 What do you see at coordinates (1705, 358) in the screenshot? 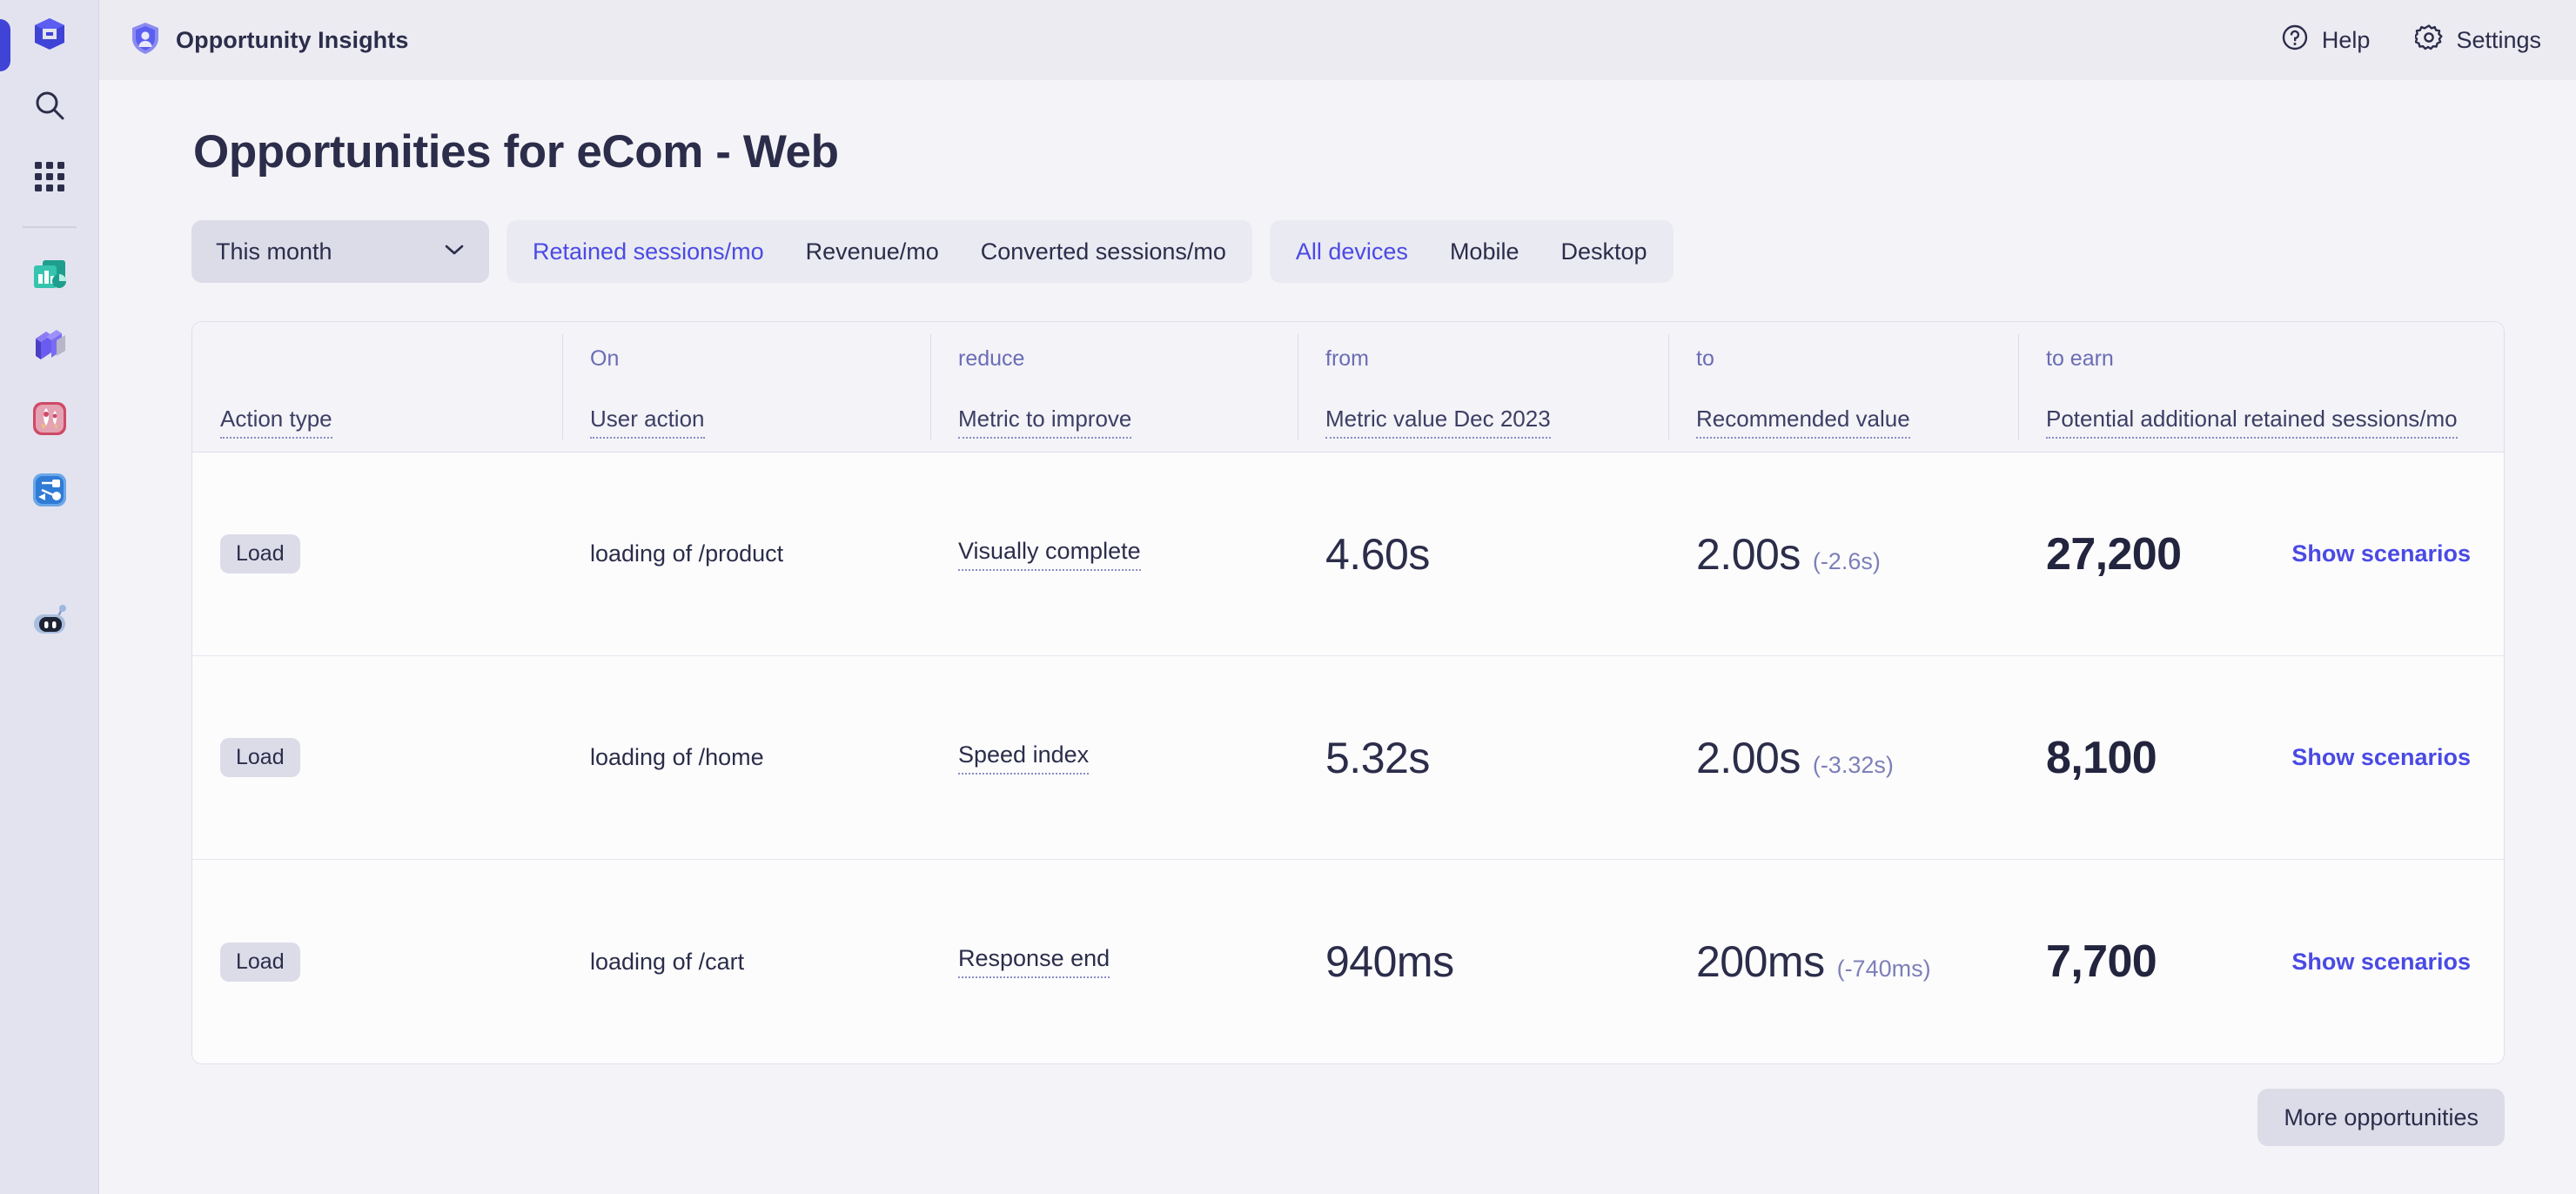
I see `column-prefix-label: to` at bounding box center [1705, 358].